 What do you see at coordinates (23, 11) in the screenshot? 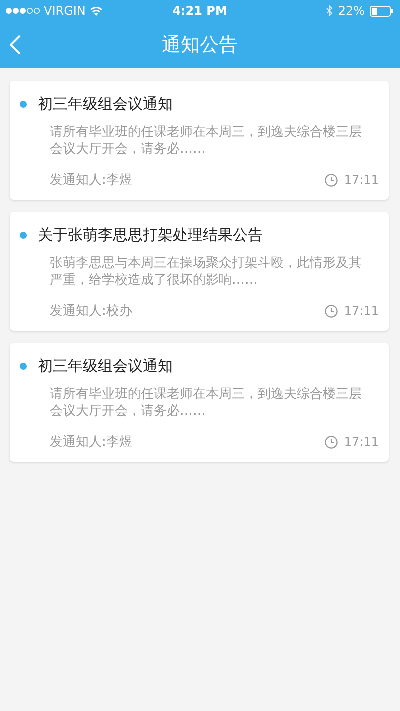
I see `signal-icon` at bounding box center [23, 11].